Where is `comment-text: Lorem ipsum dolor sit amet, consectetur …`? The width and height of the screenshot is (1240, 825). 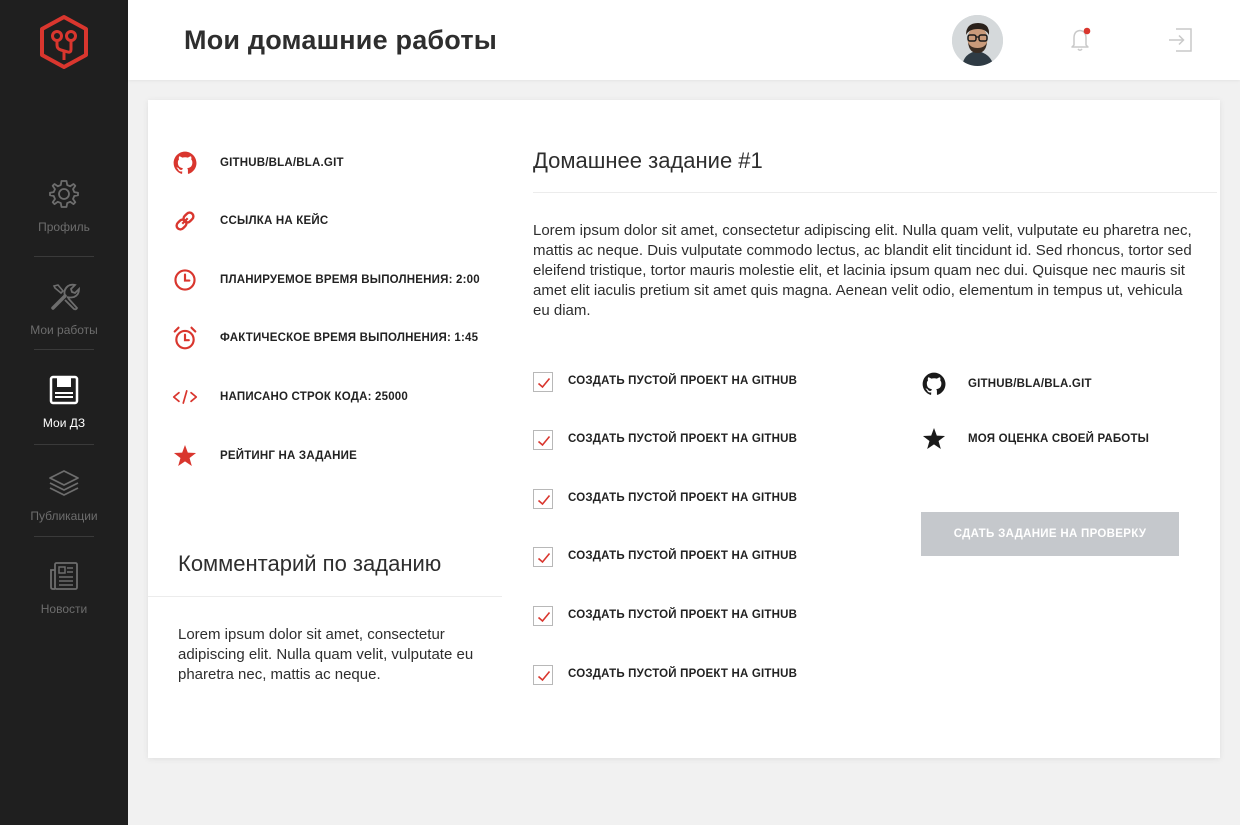
comment-text: Lorem ipsum dolor sit amet, consectetur … is located at coordinates (326, 654).